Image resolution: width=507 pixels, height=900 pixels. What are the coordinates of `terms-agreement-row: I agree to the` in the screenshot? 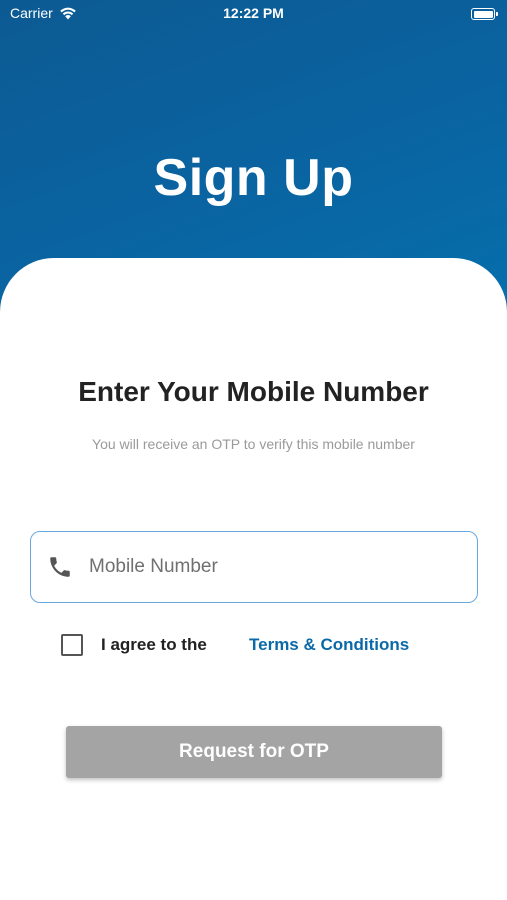 It's located at (134, 645).